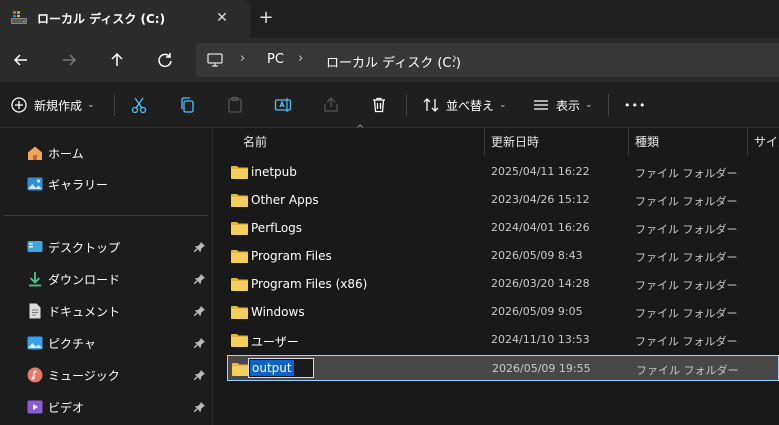 The height and width of the screenshot is (425, 779). Describe the element at coordinates (274, 172) in the screenshot. I see `file-name: inetpub` at that location.